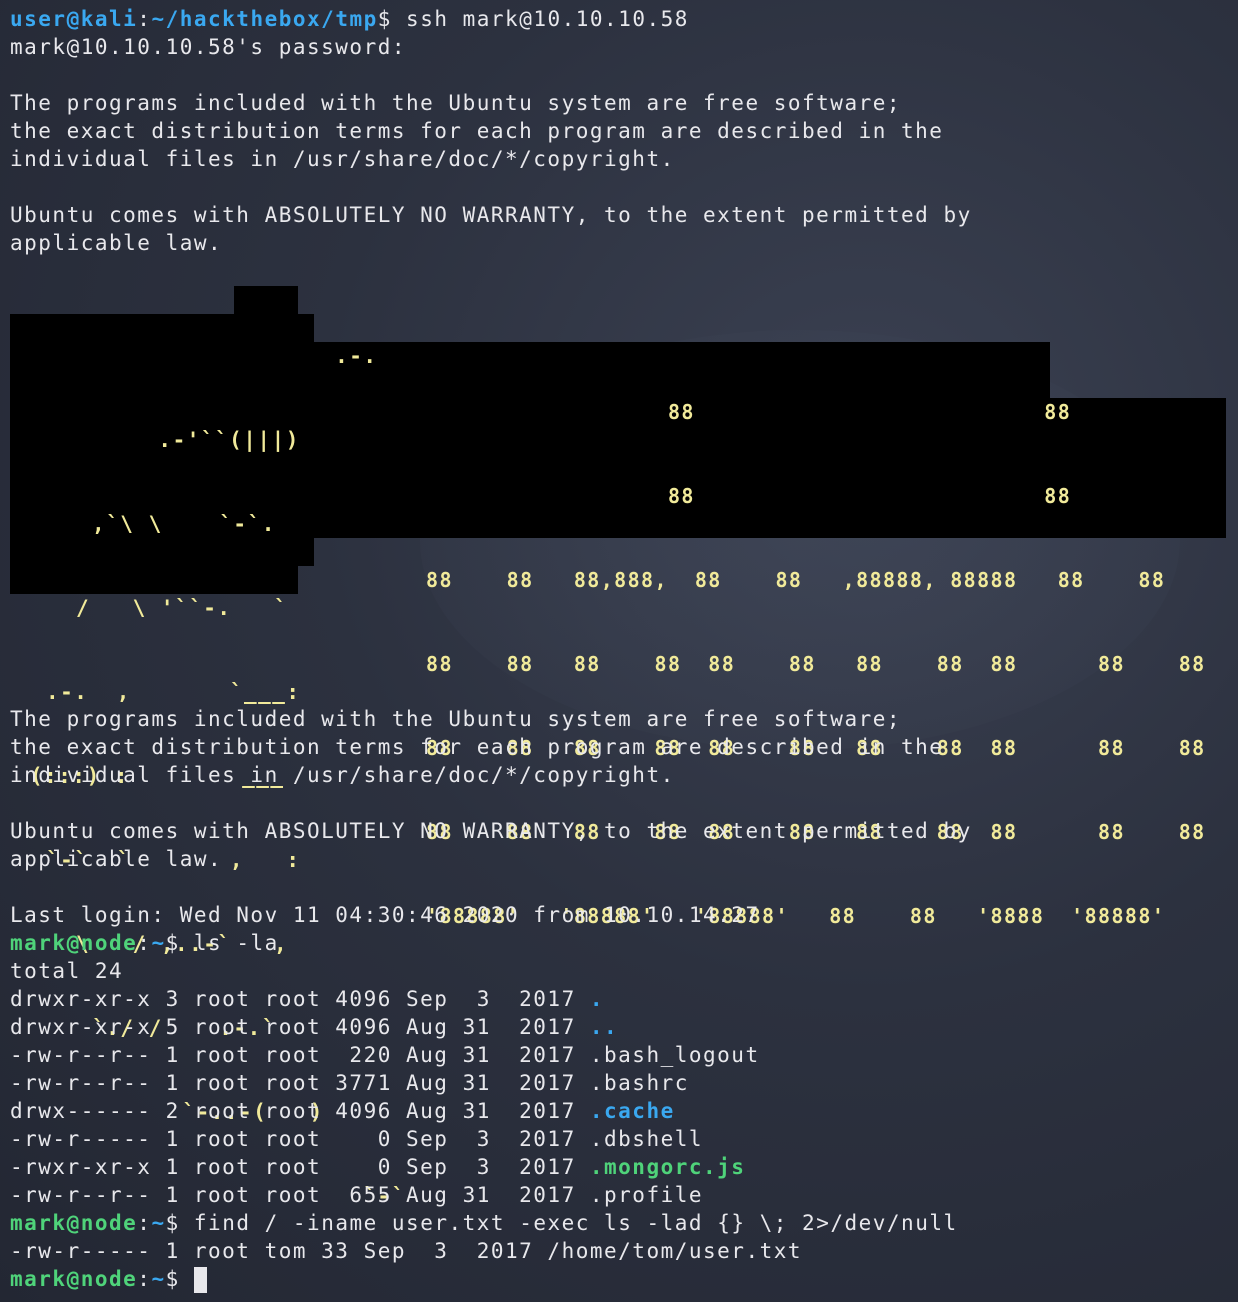  I want to click on ls-row-name: .bash_logout, so click(674, 1055).